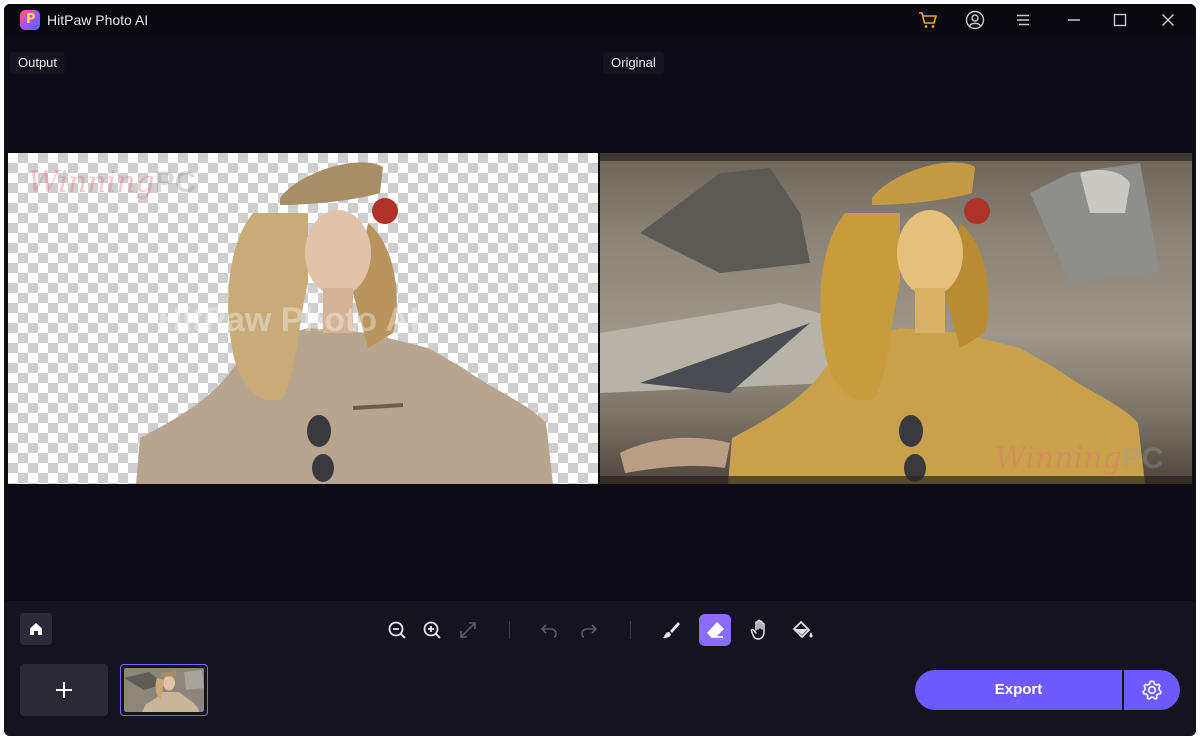  I want to click on hand-button, so click(760, 630).